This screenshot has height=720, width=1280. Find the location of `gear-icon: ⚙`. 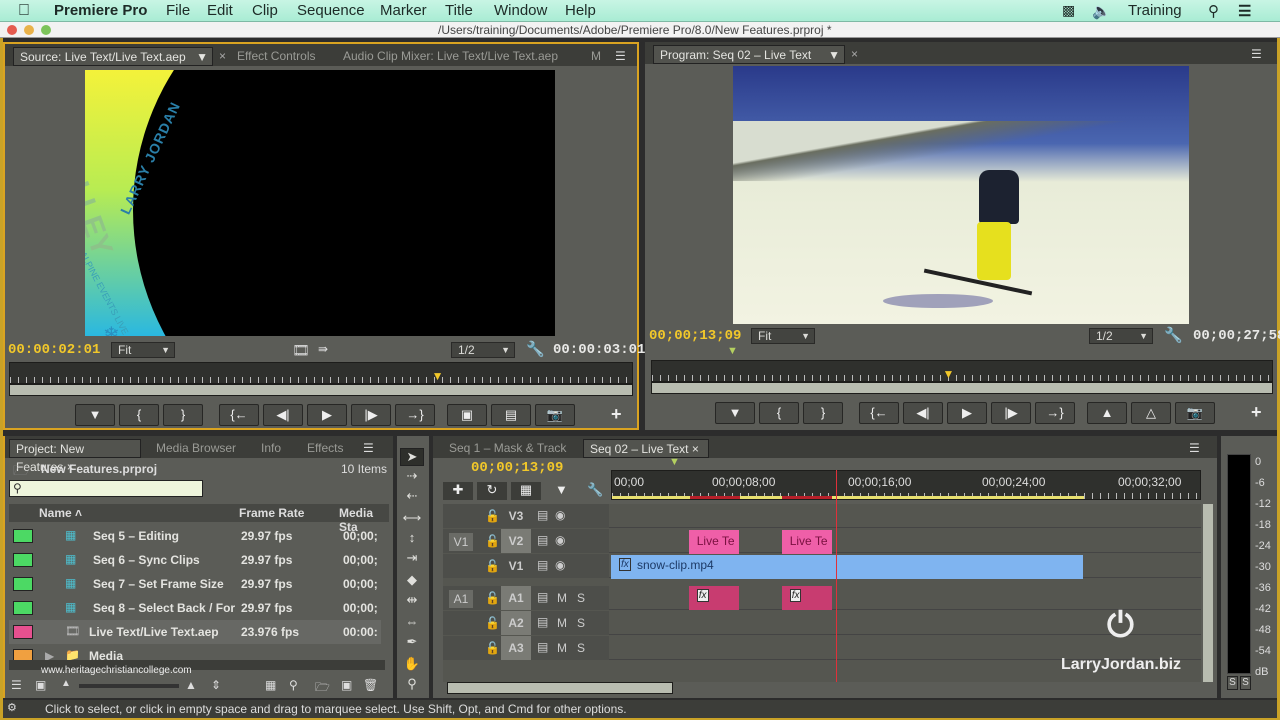

gear-icon: ⚙ is located at coordinates (12, 707).